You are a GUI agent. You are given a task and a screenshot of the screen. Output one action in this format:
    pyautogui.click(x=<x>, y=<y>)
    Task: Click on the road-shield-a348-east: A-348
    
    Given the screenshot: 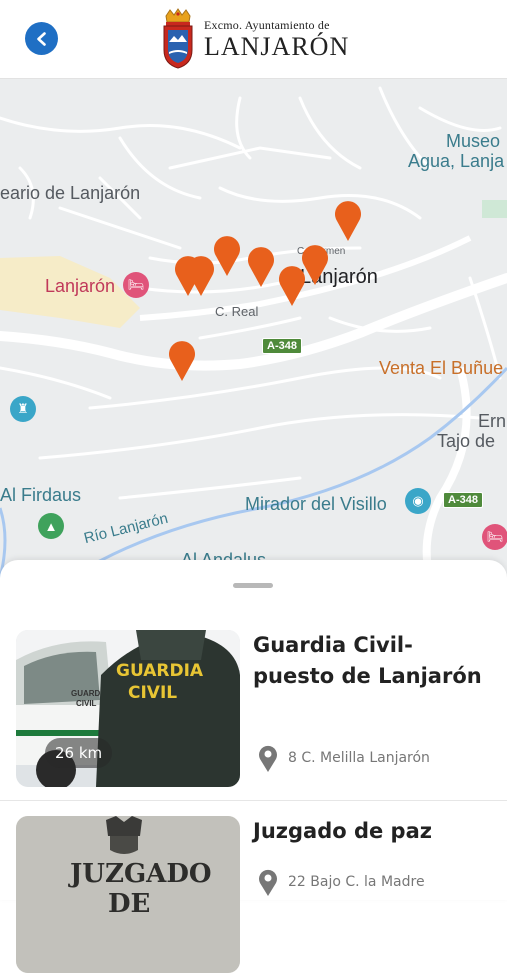 What is the action you would take?
    pyautogui.click(x=463, y=500)
    